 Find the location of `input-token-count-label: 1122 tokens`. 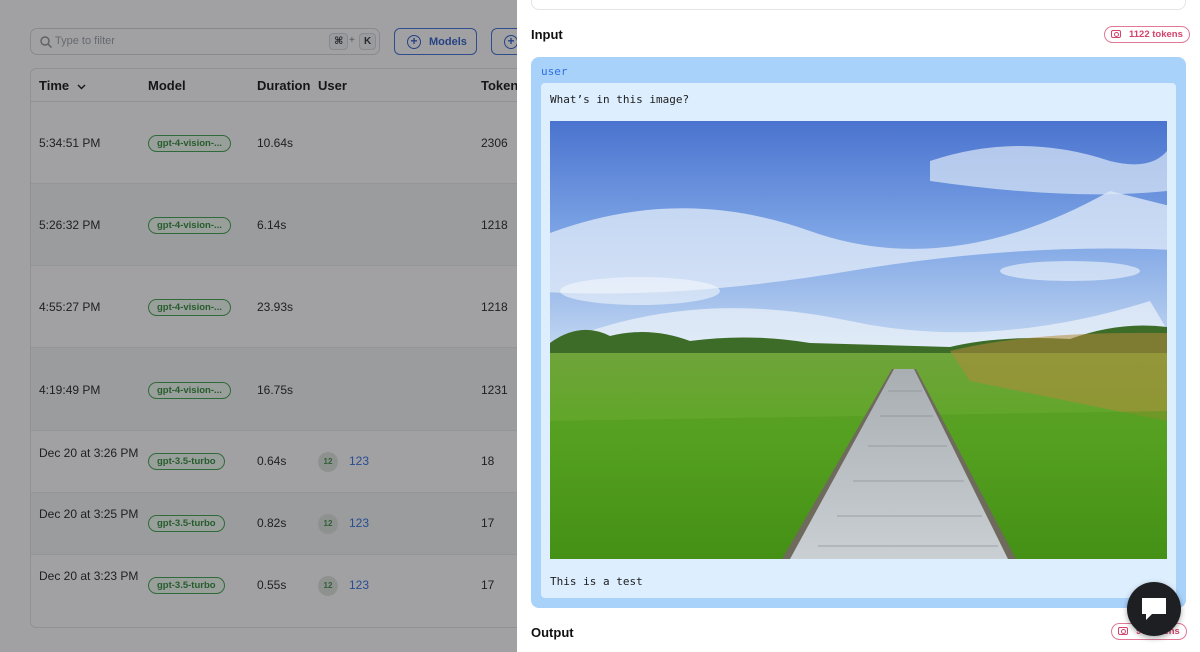

input-token-count-label: 1122 tokens is located at coordinates (1156, 34).